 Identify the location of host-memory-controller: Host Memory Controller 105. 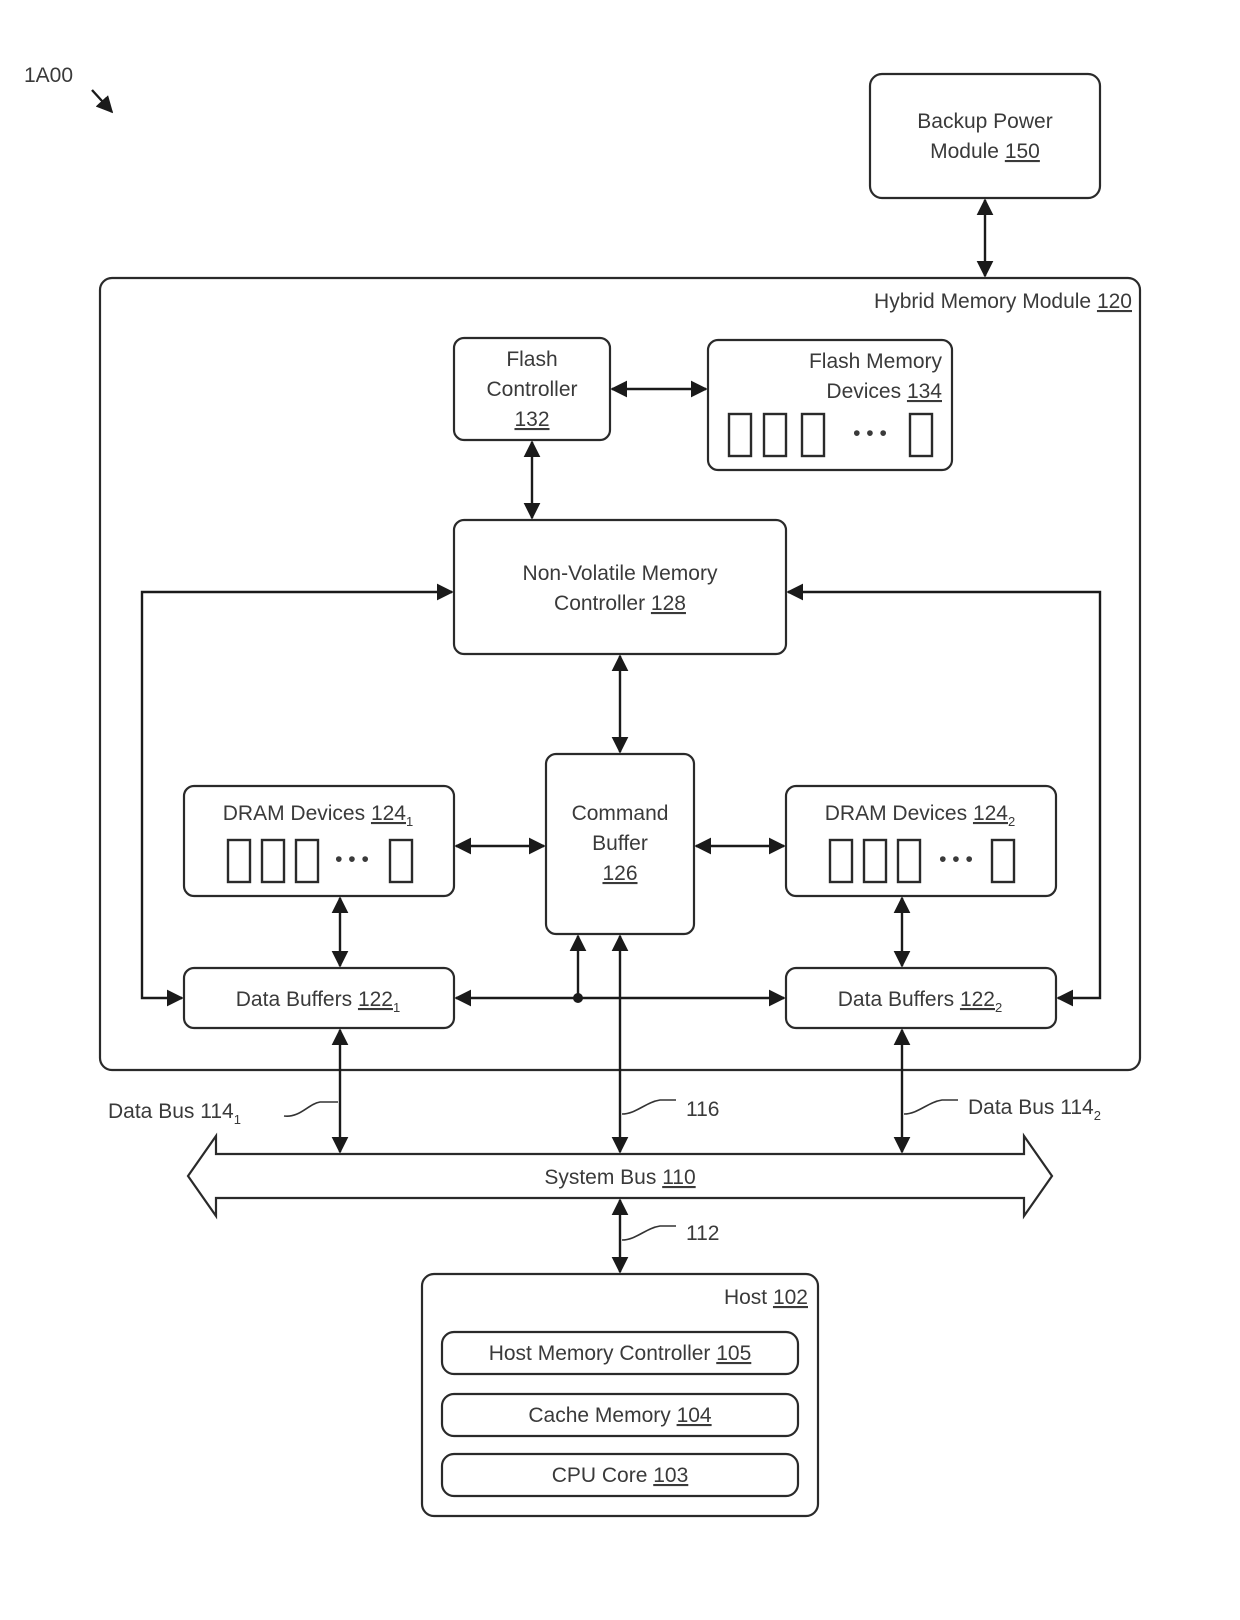
(620, 1353).